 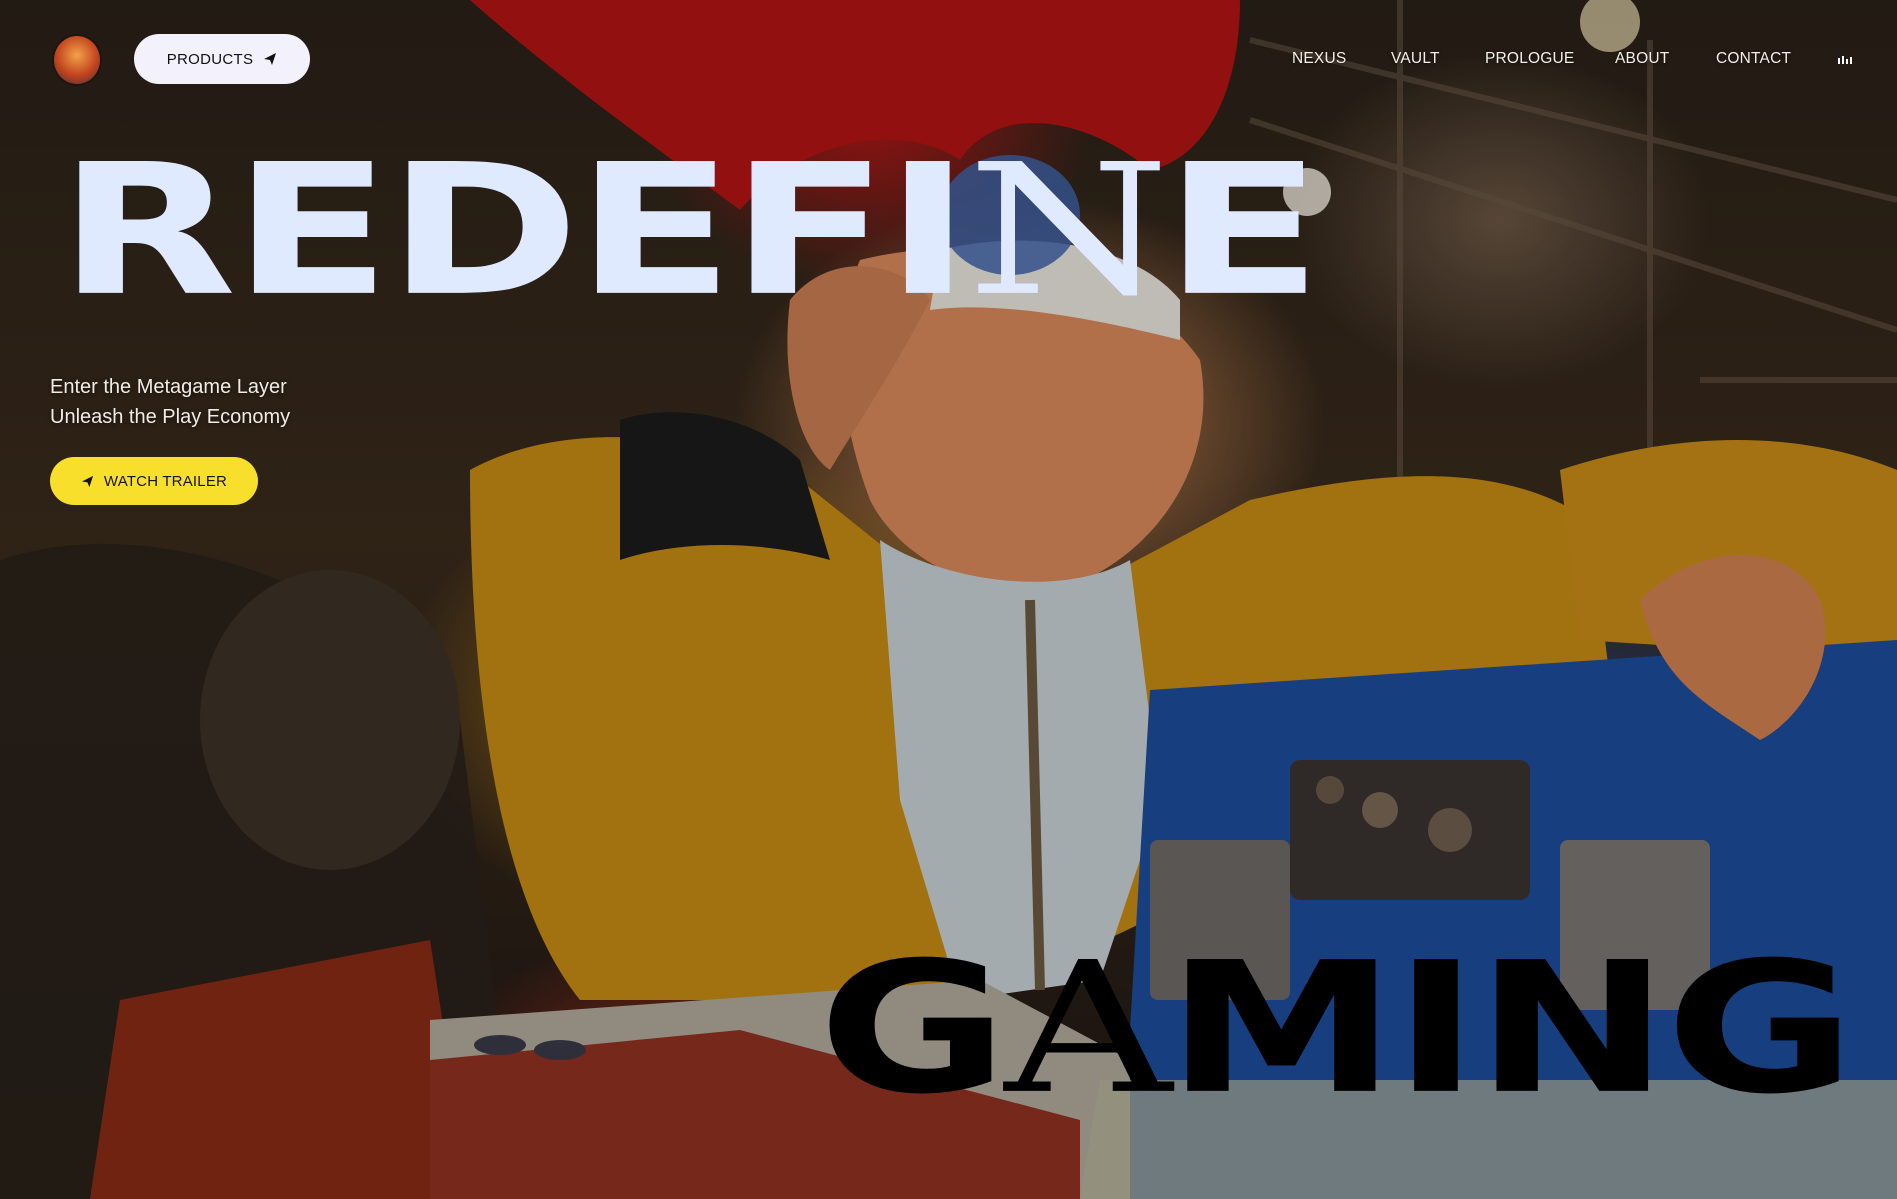 What do you see at coordinates (1322, 59) in the screenshot?
I see `nav-nexus: NEXUS` at bounding box center [1322, 59].